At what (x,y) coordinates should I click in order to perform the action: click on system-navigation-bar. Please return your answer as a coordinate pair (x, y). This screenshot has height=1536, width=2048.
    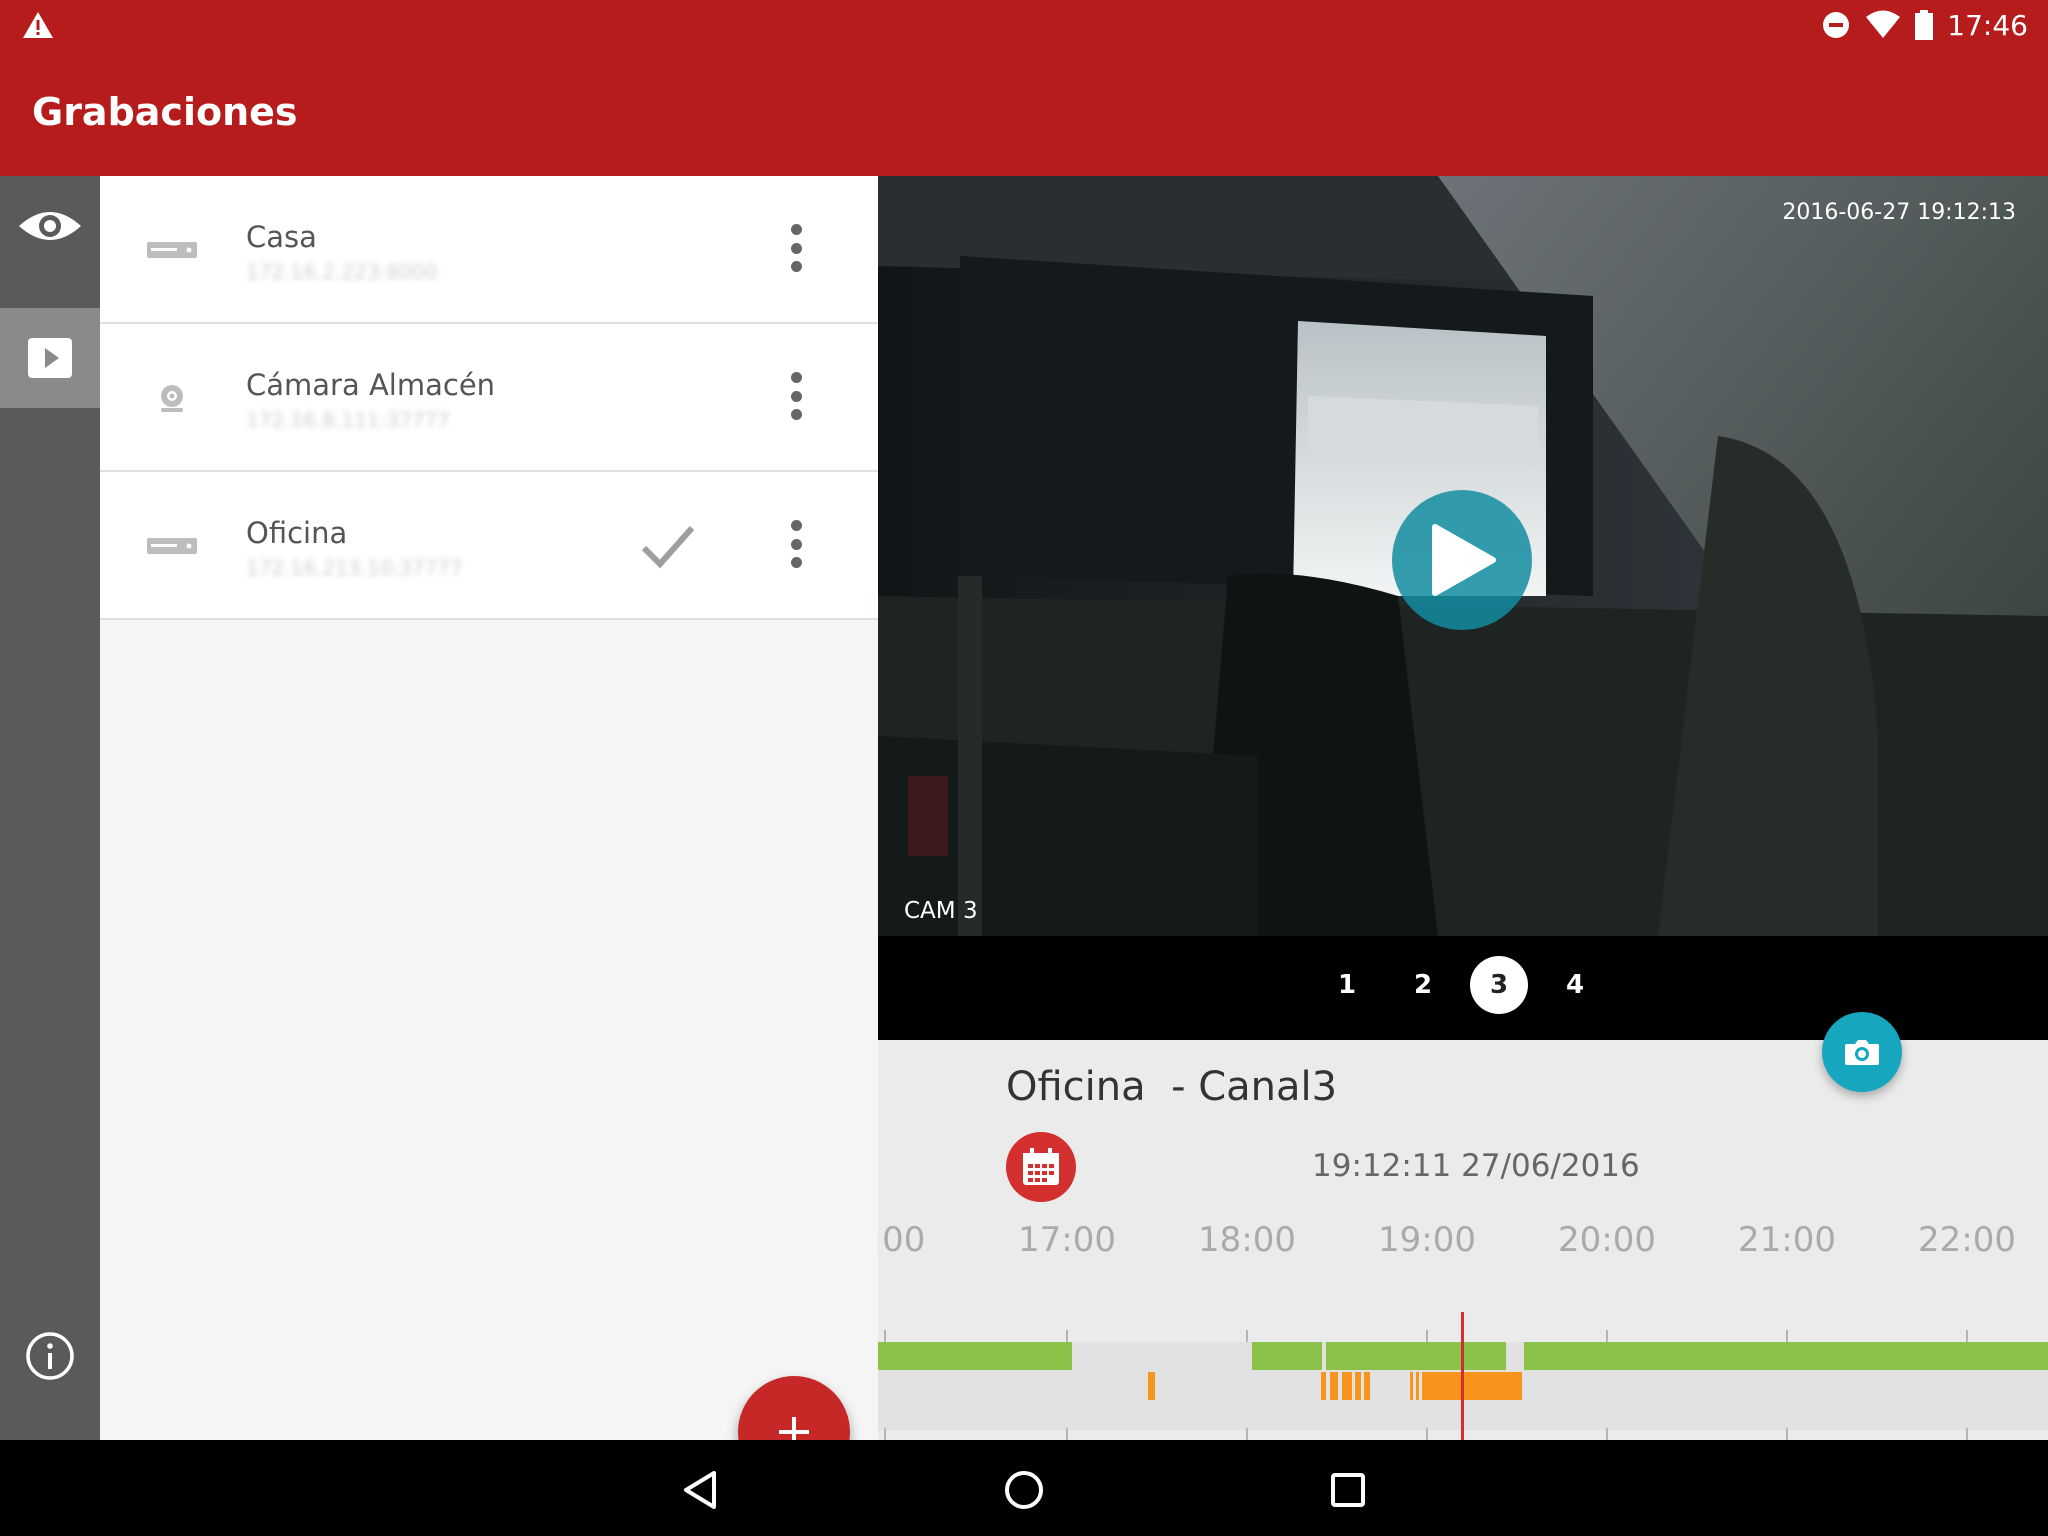
    Looking at the image, I should click on (1024, 1488).